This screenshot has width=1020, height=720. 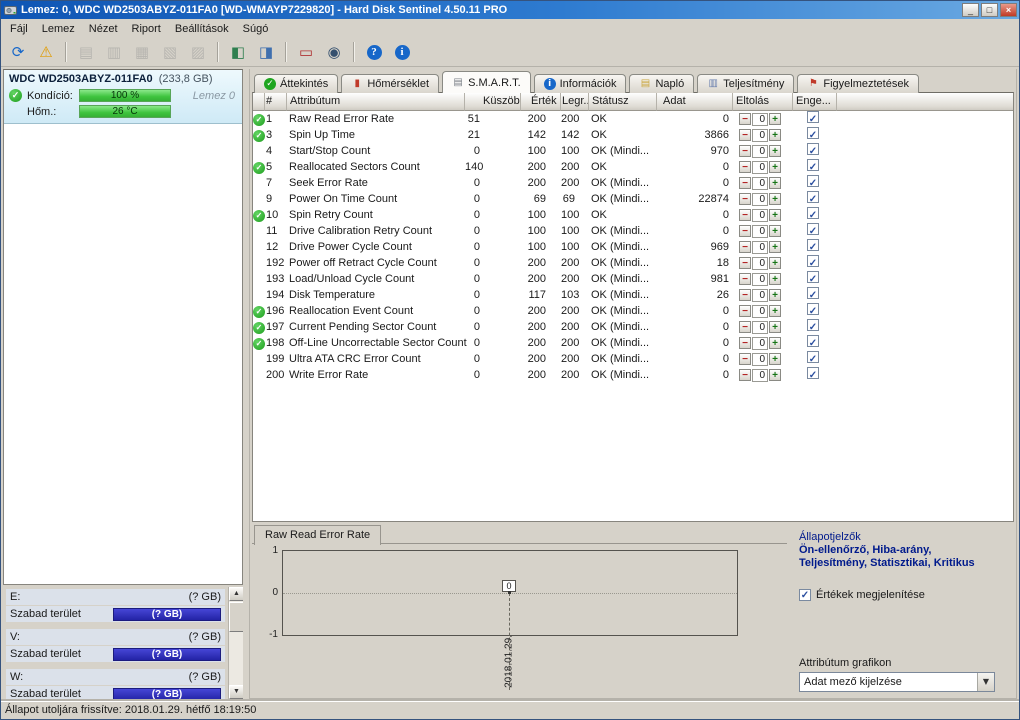 I want to click on header-id: #, so click(x=276, y=102).